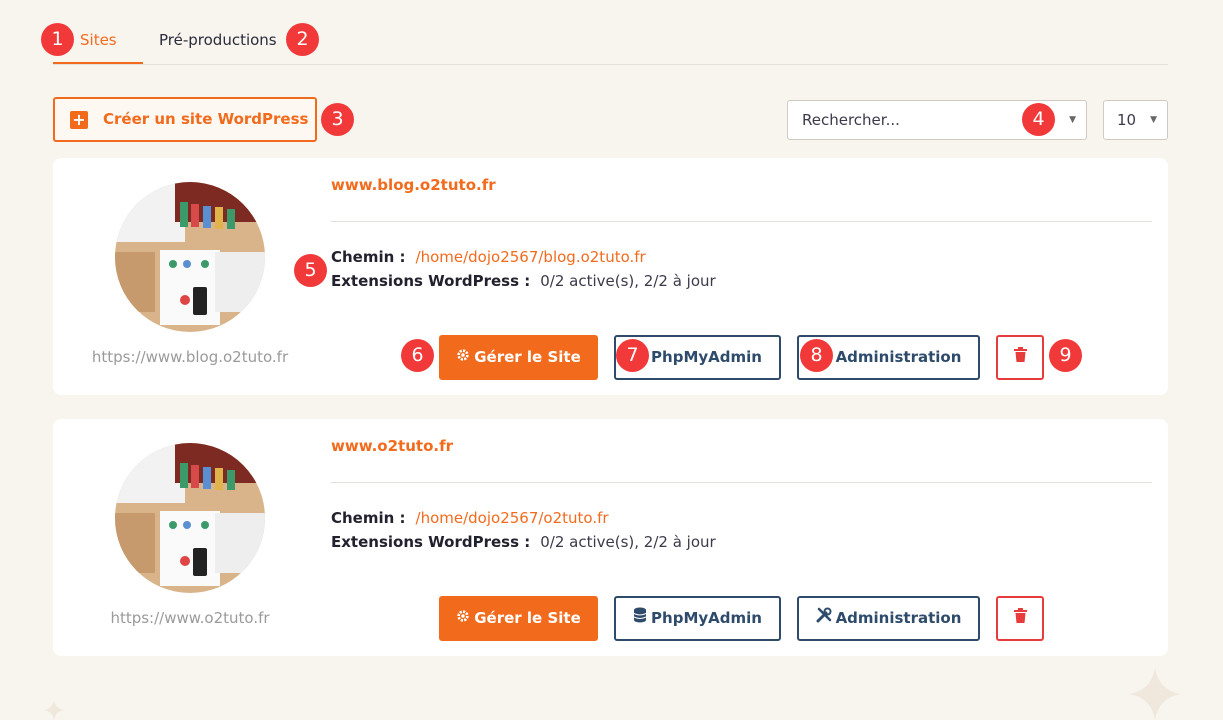 Image resolution: width=1223 pixels, height=720 pixels. I want to click on plus-icon: +, so click(79, 120).